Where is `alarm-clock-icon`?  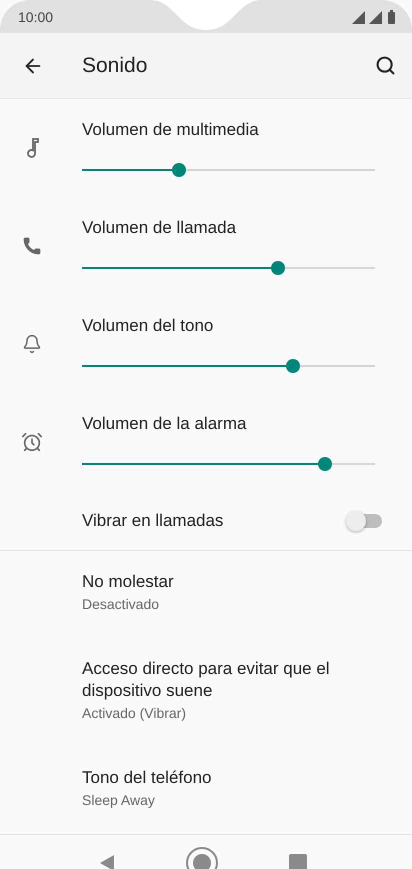 alarm-clock-icon is located at coordinates (32, 442).